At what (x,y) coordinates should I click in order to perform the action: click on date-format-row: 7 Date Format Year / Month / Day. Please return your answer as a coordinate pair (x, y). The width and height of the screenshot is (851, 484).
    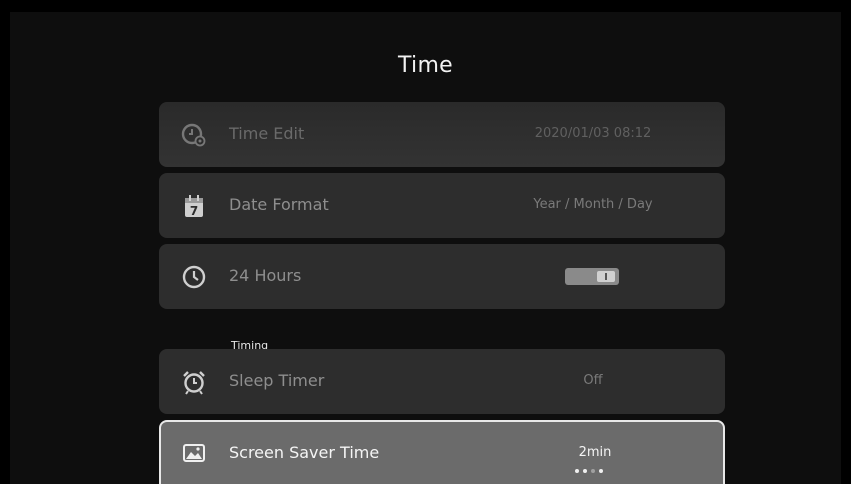
    Looking at the image, I should click on (442, 205).